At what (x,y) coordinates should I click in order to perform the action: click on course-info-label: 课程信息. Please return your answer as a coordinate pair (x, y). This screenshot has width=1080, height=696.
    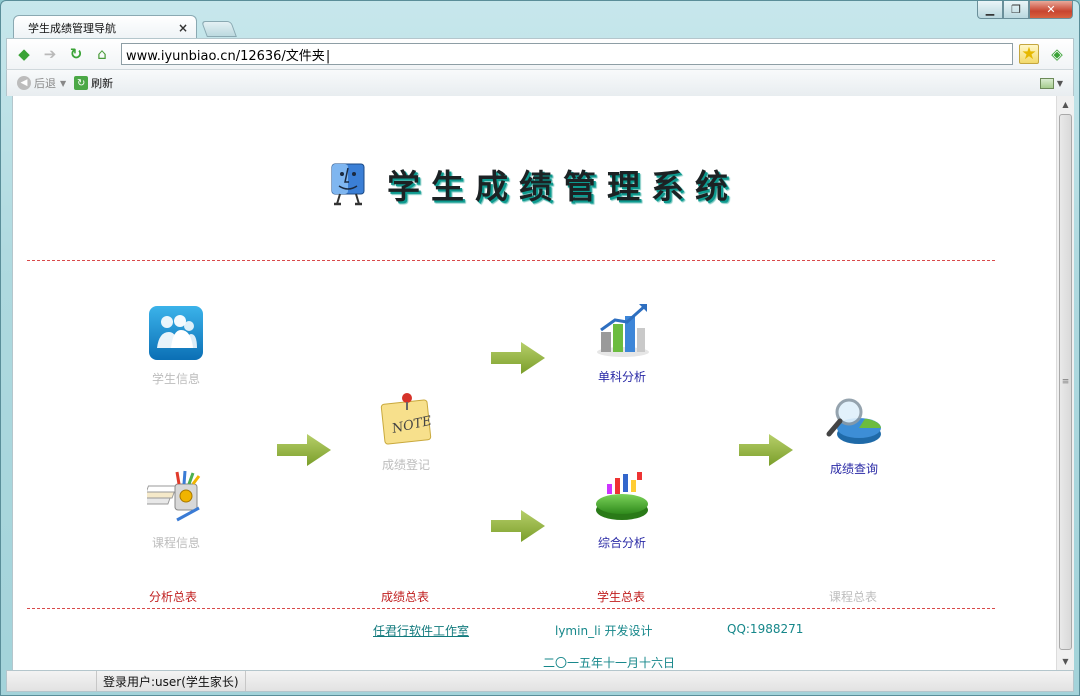
    Looking at the image, I should click on (175, 543).